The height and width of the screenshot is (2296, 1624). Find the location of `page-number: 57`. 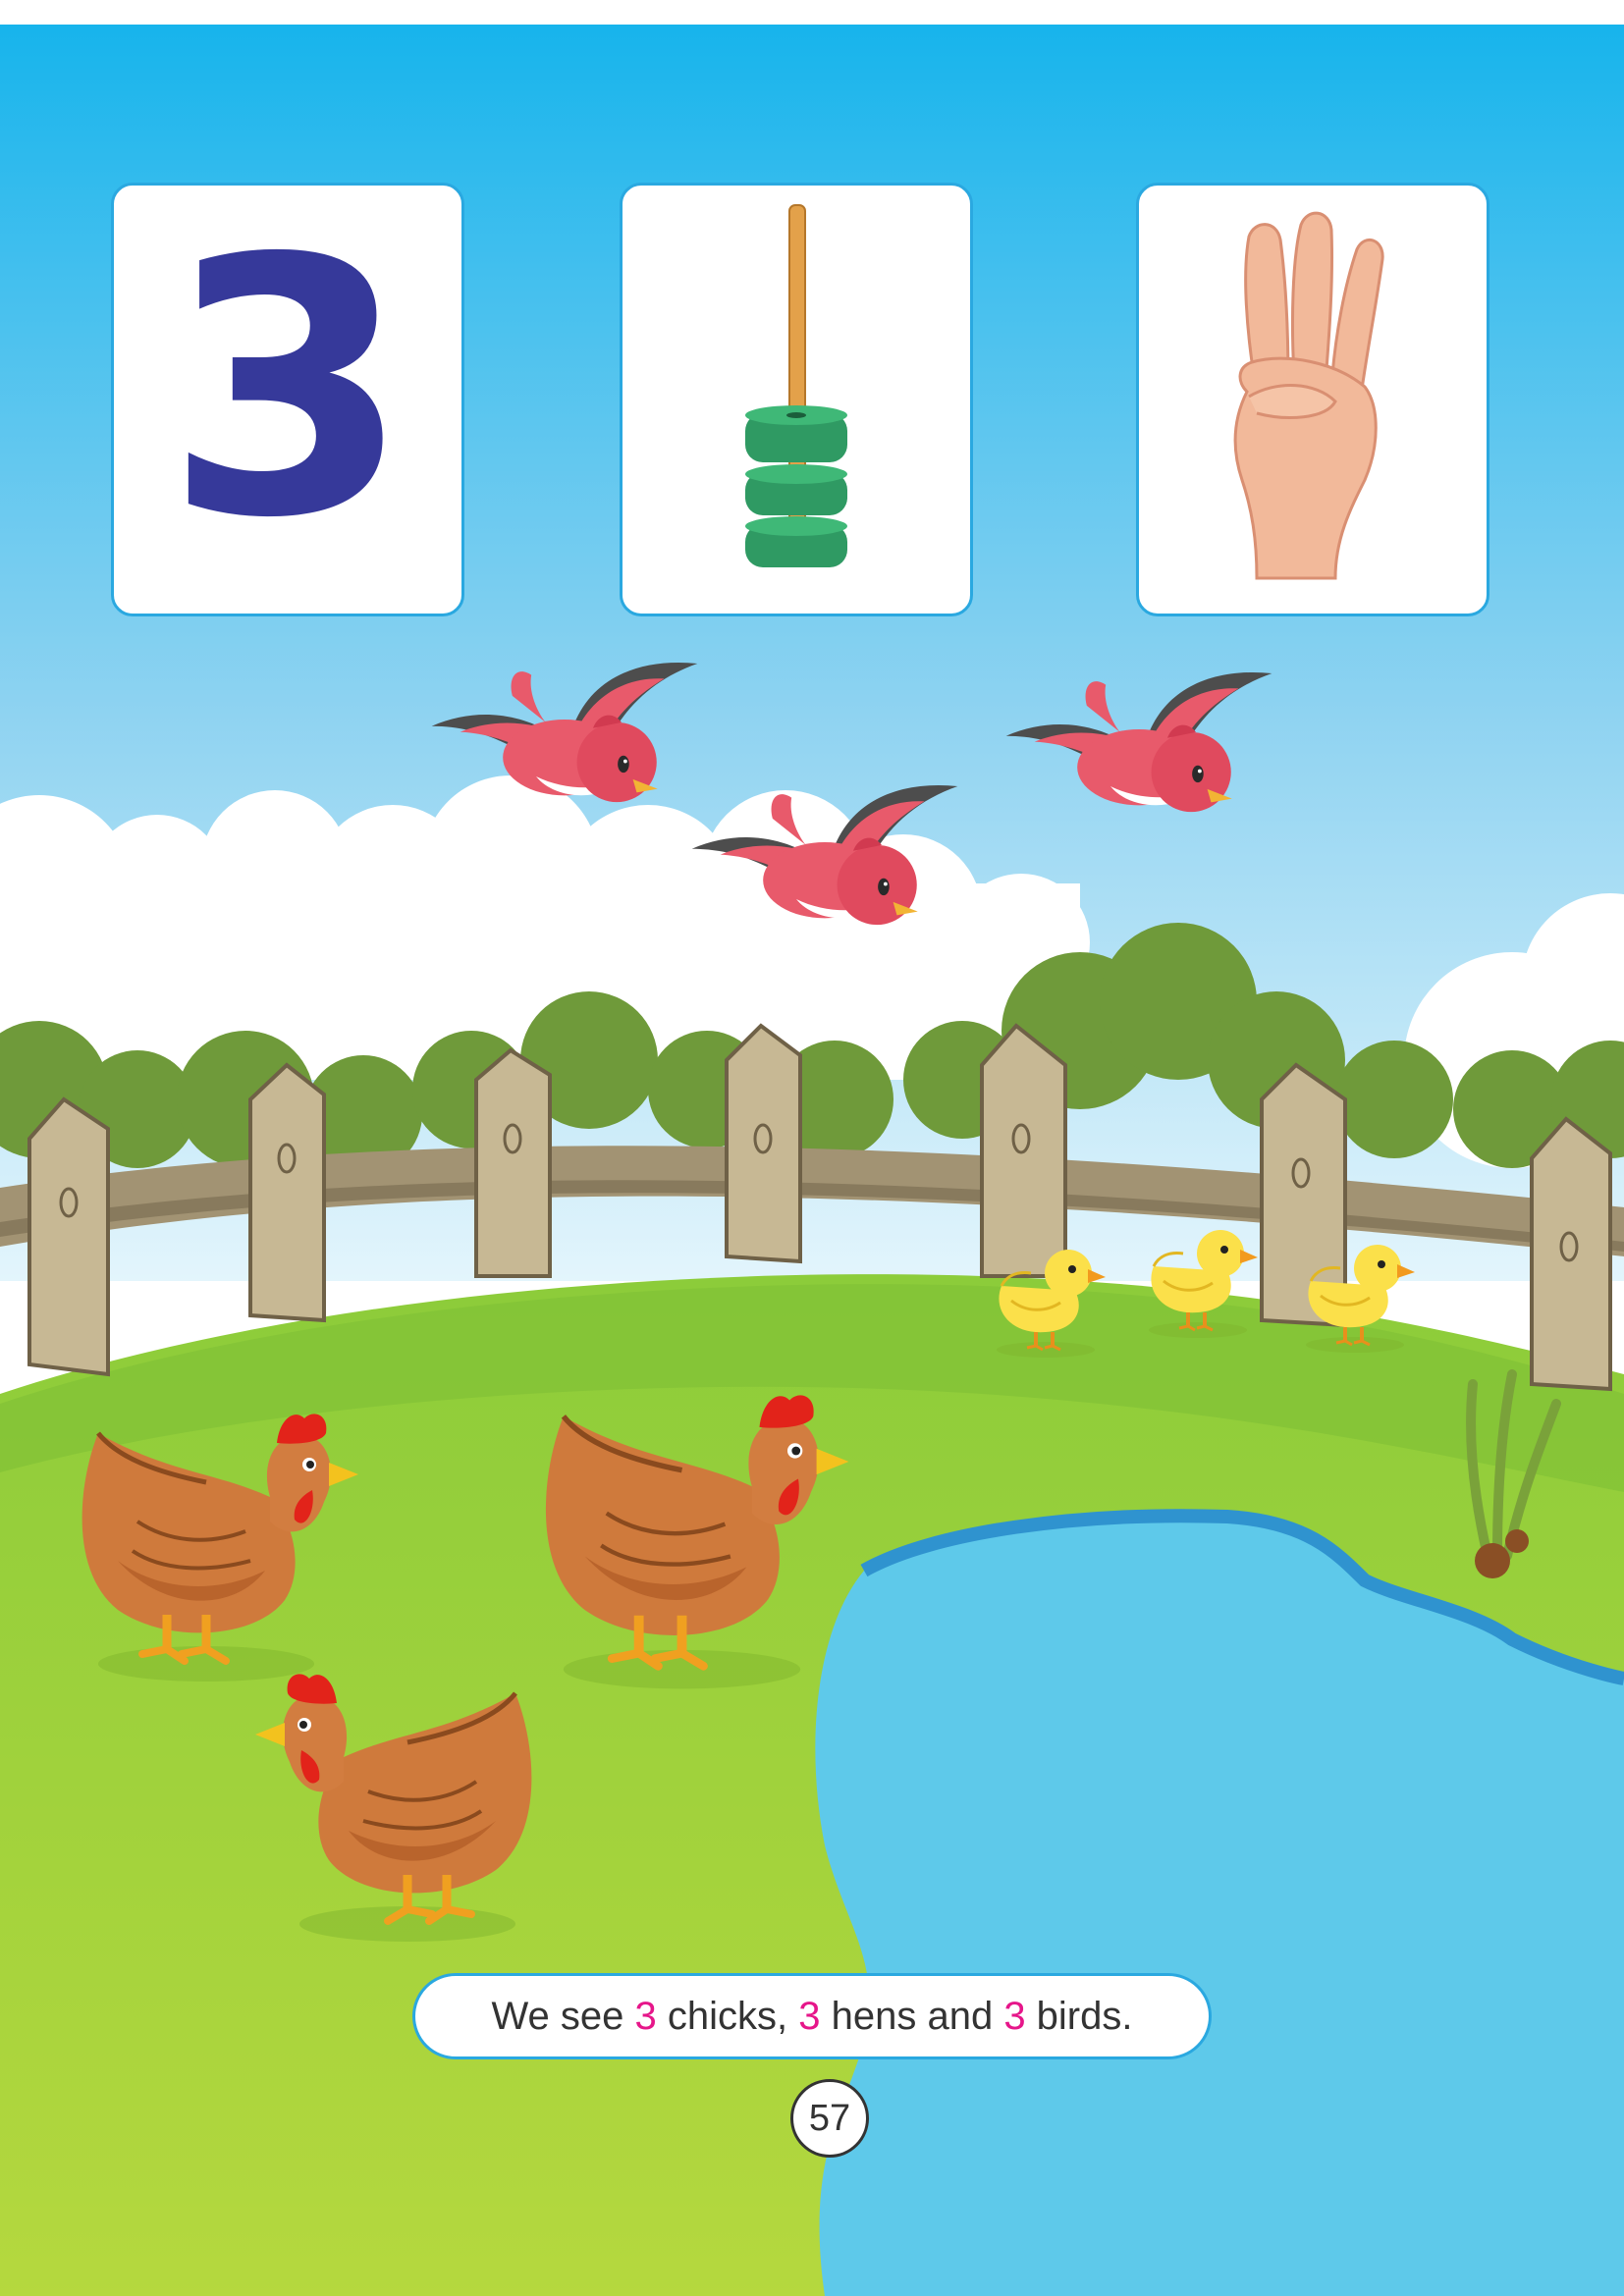

page-number: 57 is located at coordinates (829, 2118).